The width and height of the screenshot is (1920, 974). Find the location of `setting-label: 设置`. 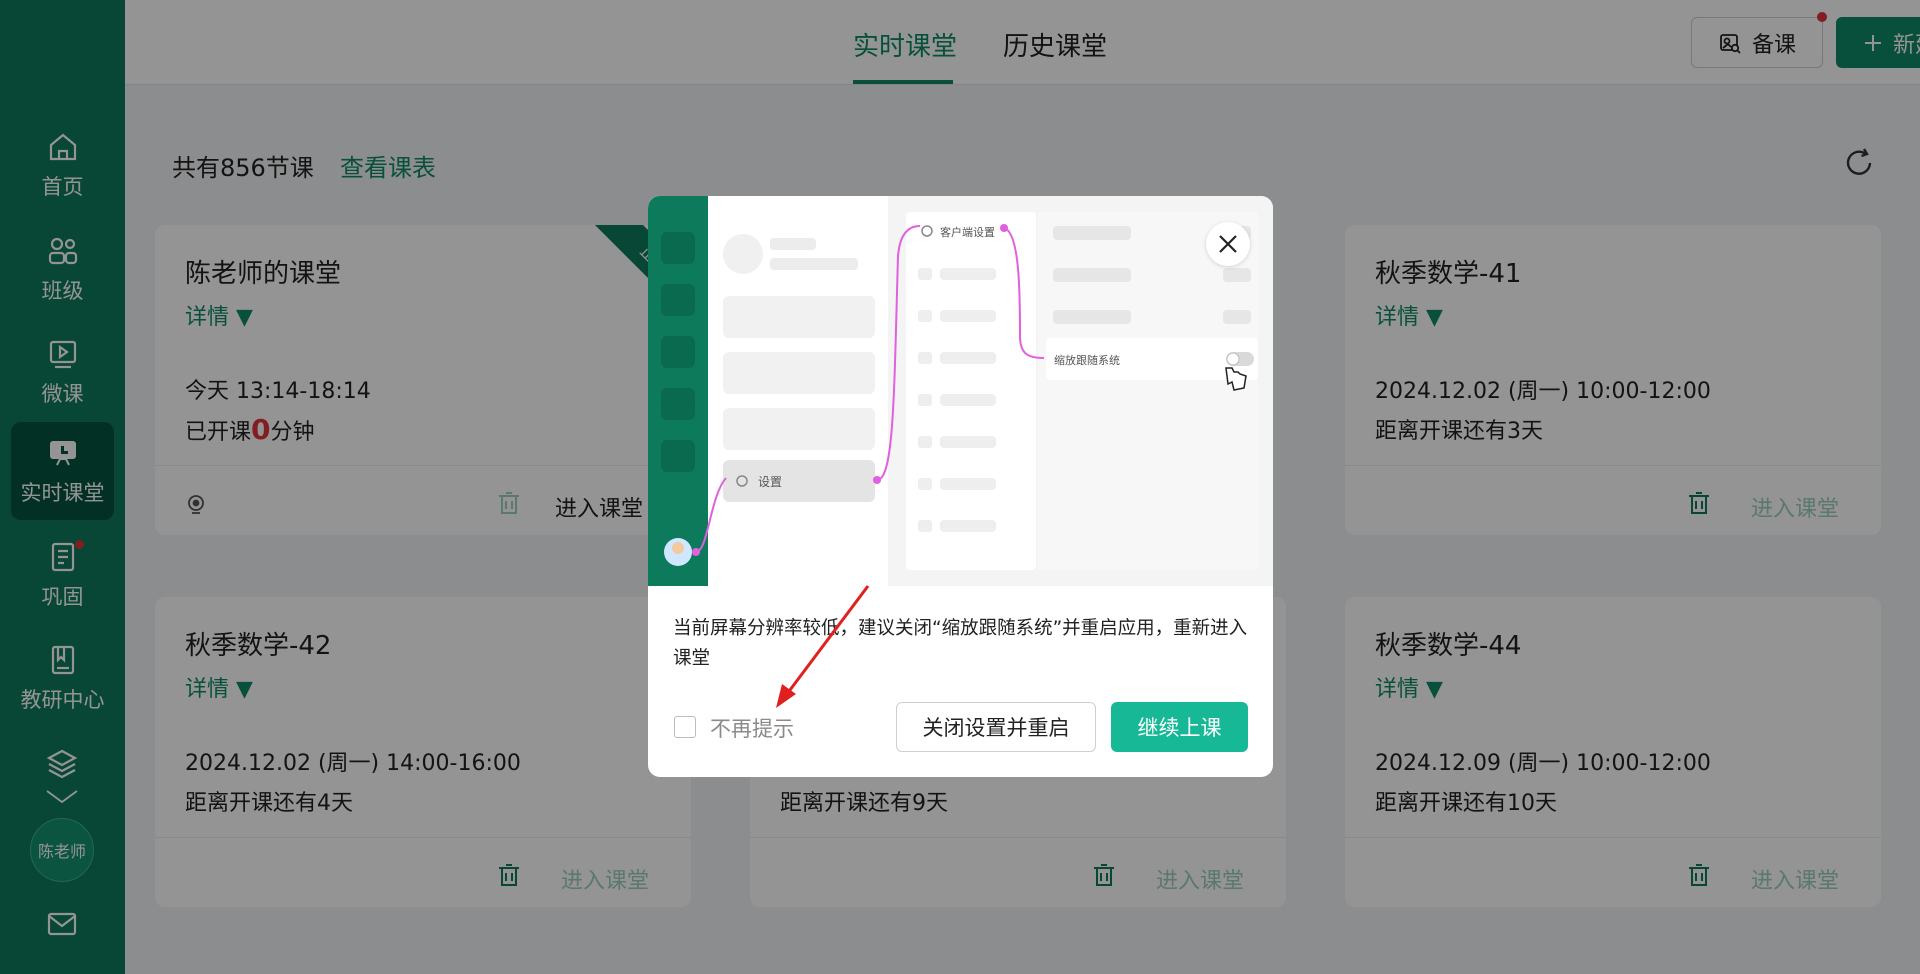

setting-label: 设置 is located at coordinates (770, 482).